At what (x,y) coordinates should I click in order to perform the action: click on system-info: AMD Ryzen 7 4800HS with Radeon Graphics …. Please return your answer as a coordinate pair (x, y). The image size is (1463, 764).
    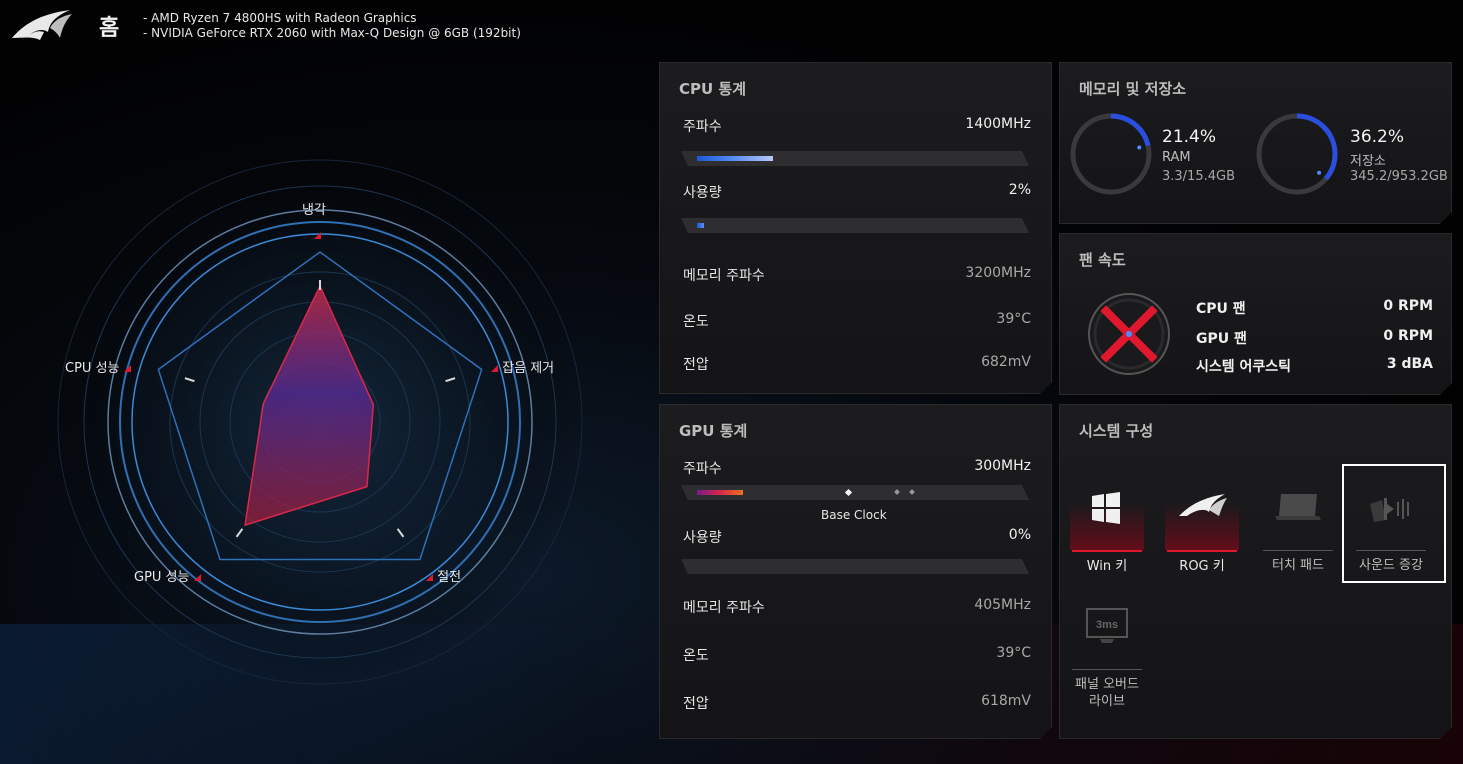
    Looking at the image, I should click on (332, 26).